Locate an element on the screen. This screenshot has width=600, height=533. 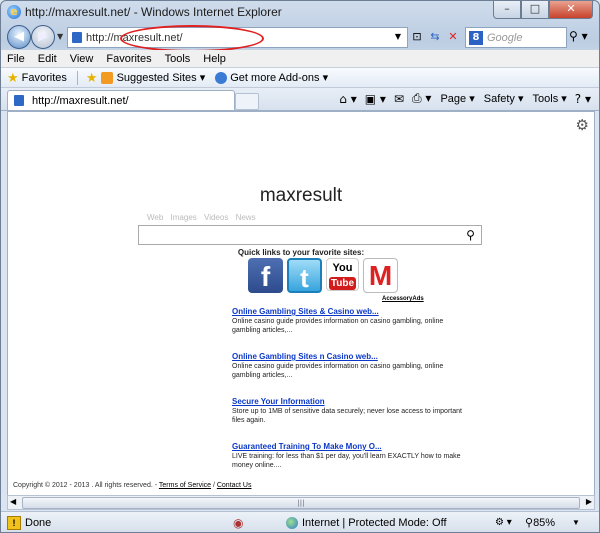
print-icon: ⎙ ▾ is located at coordinates (421, 98).